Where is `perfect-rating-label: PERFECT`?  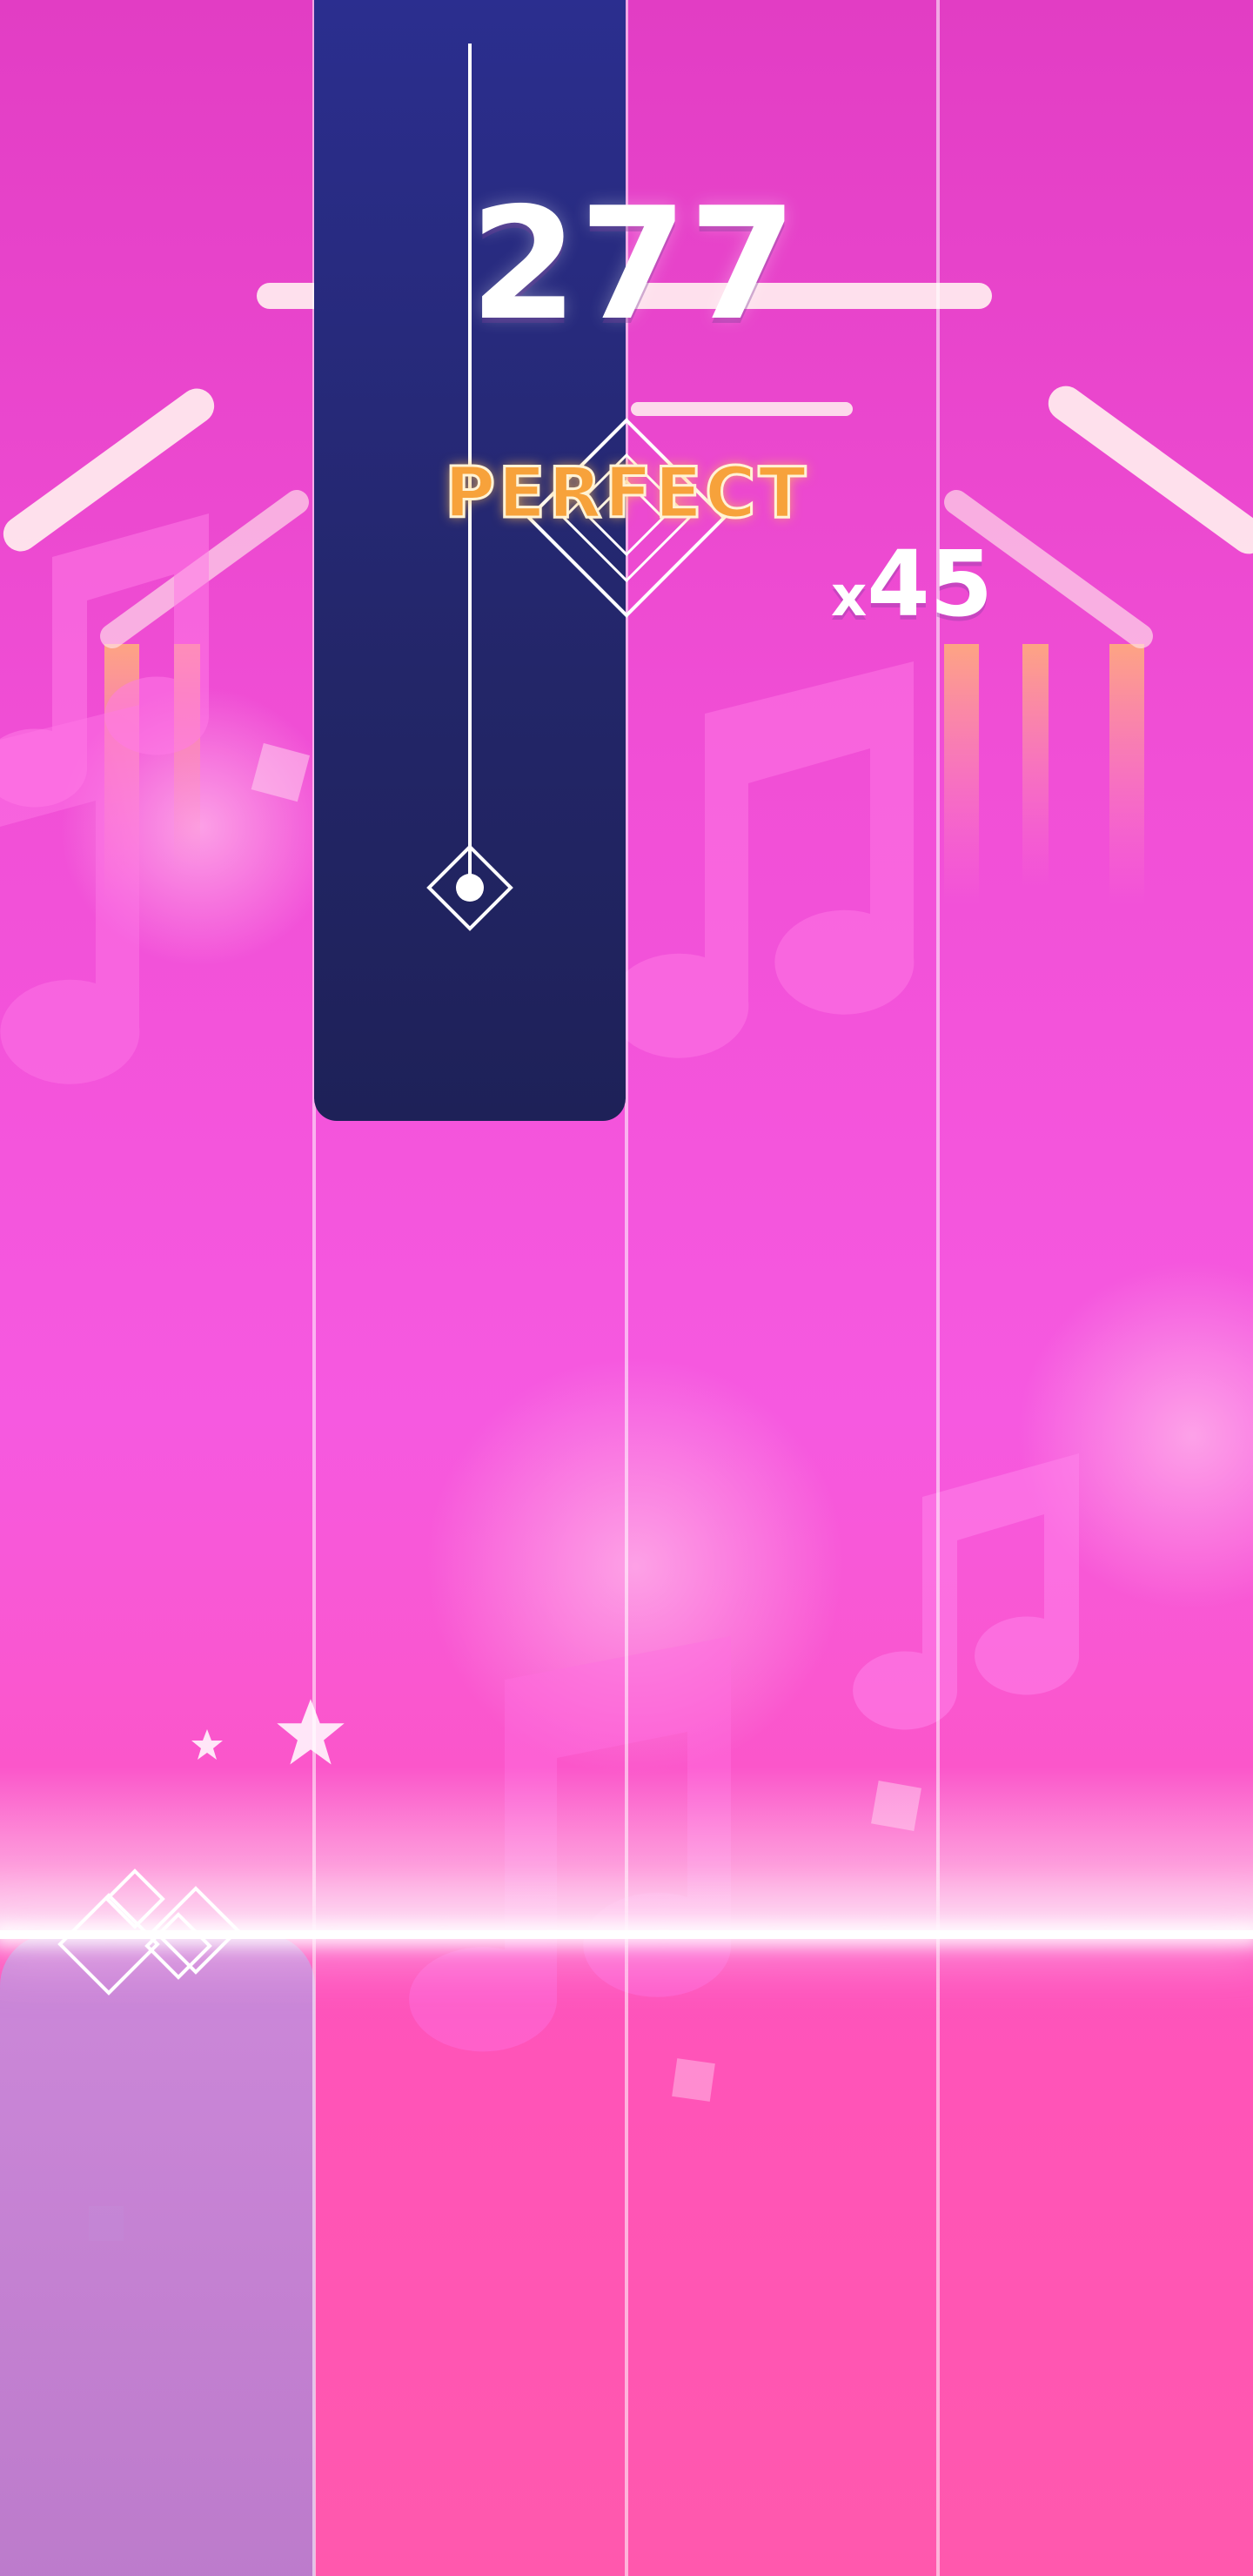 perfect-rating-label: PERFECT is located at coordinates (626, 493).